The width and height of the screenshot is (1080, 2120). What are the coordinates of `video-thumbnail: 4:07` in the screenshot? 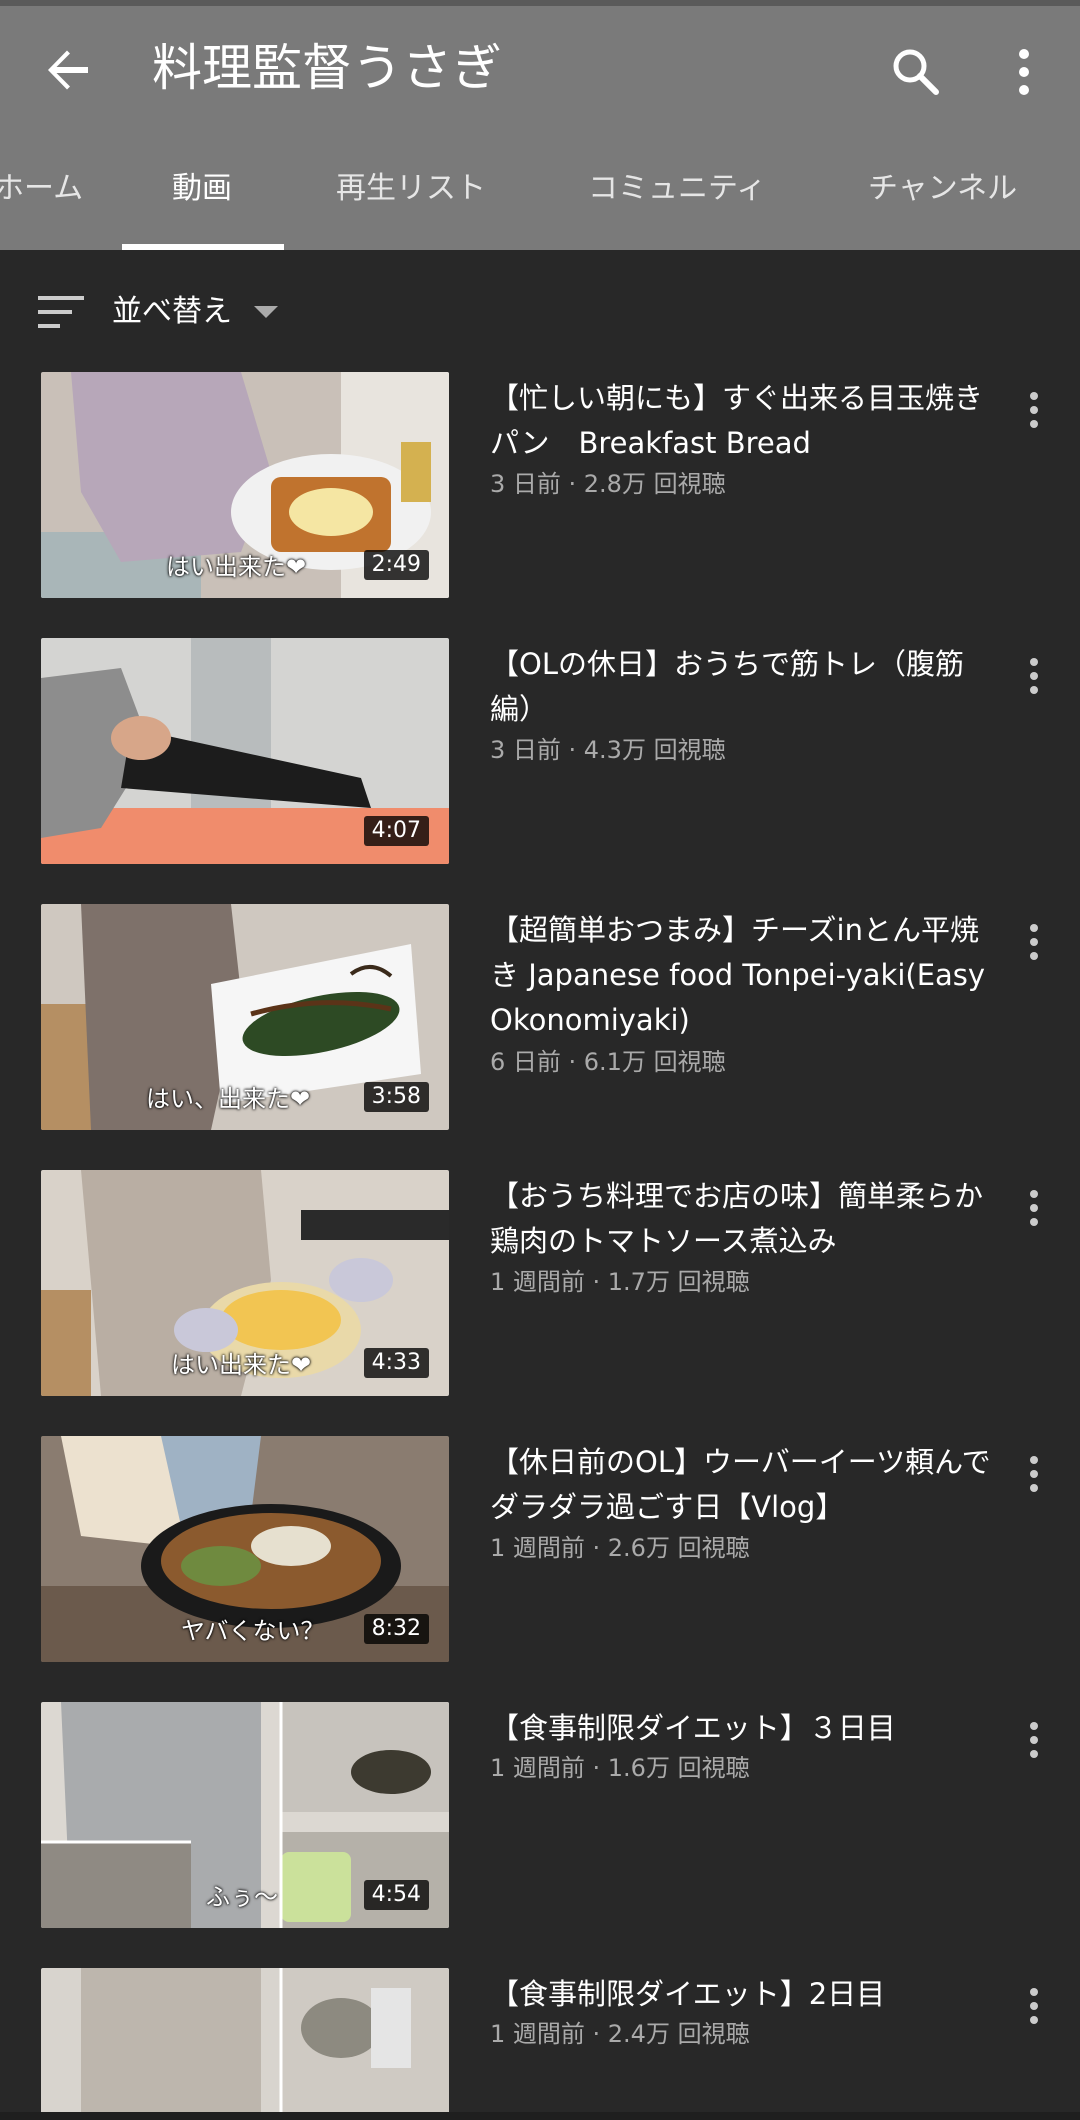 It's located at (245, 751).